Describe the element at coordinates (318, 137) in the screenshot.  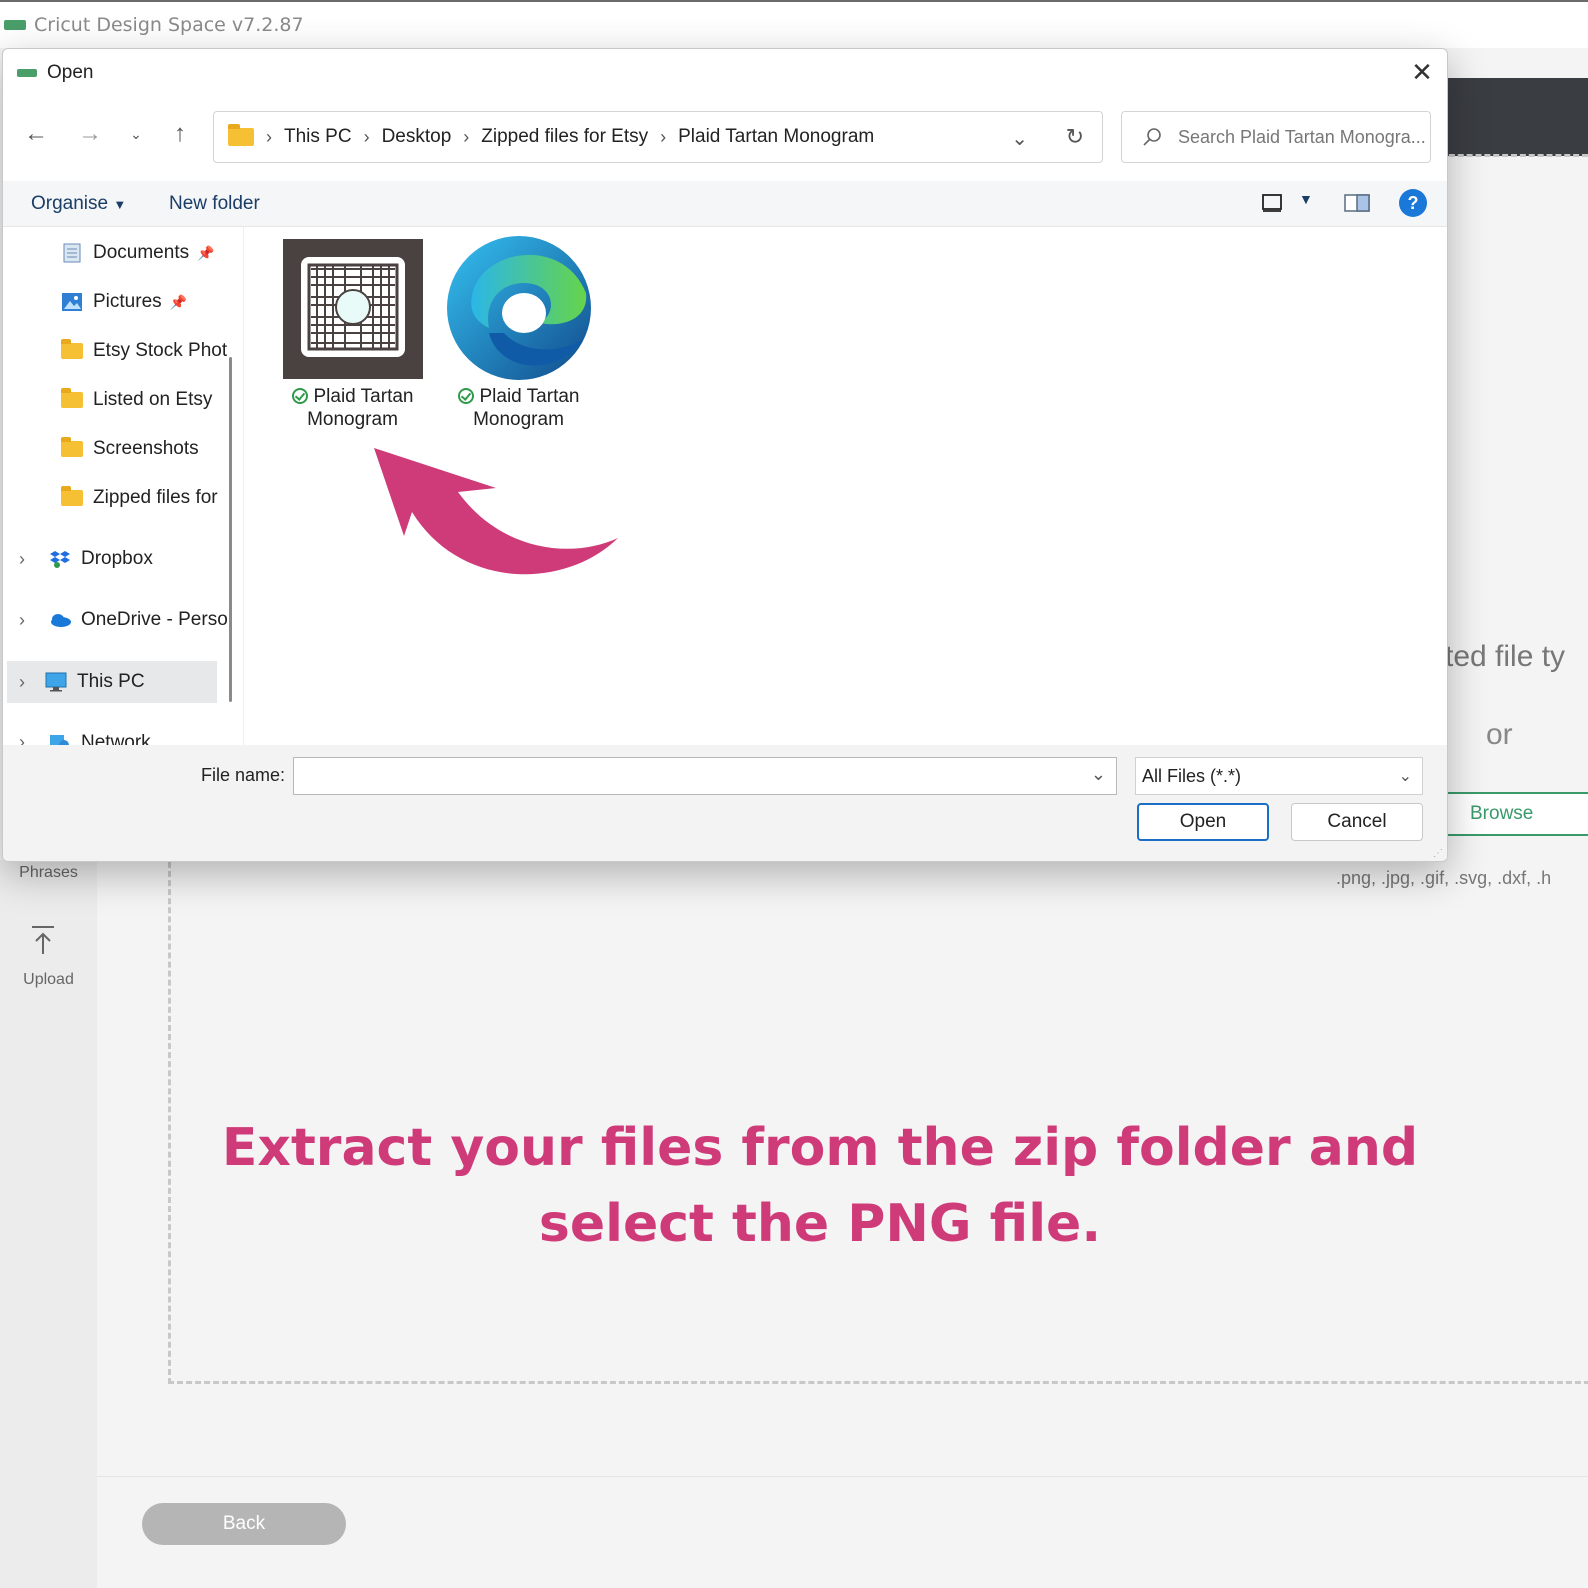
I see `breadcrumb-this-pc: This PC` at that location.